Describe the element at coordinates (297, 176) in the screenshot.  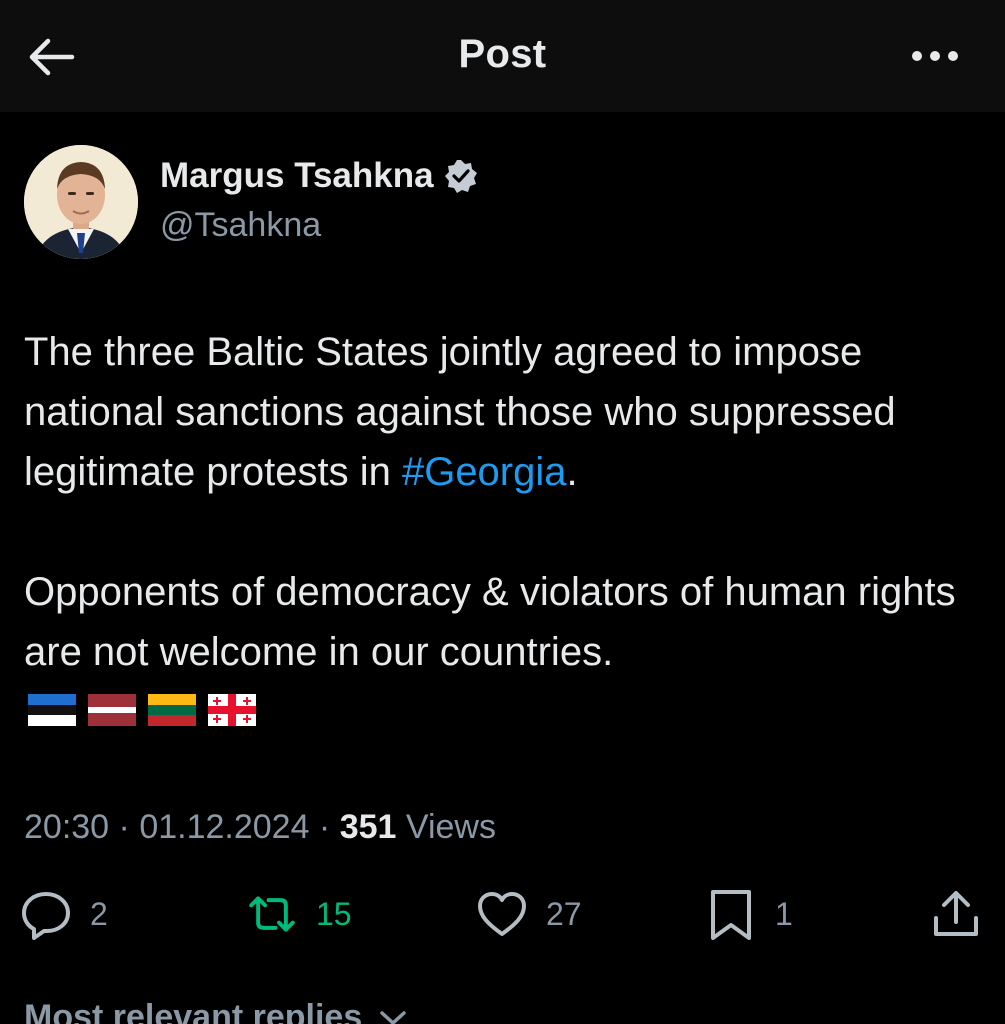
I see `author-display-name: Margus Tsahkna` at that location.